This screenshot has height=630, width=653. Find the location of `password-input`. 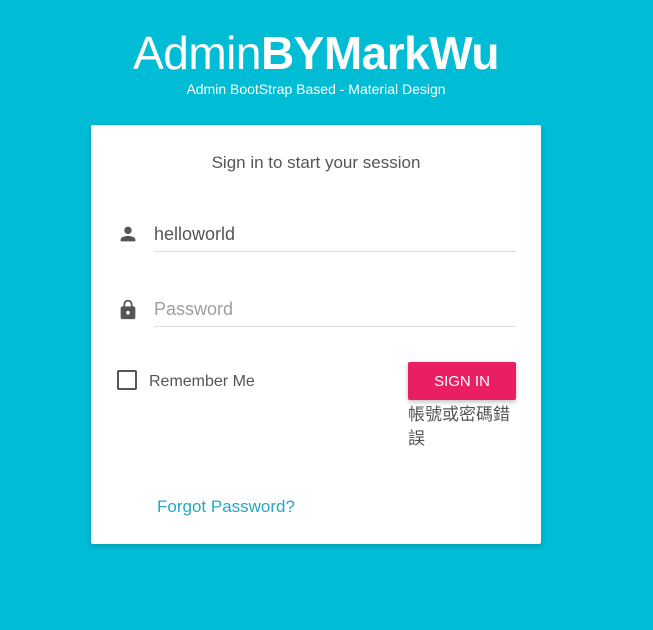

password-input is located at coordinates (335, 309).